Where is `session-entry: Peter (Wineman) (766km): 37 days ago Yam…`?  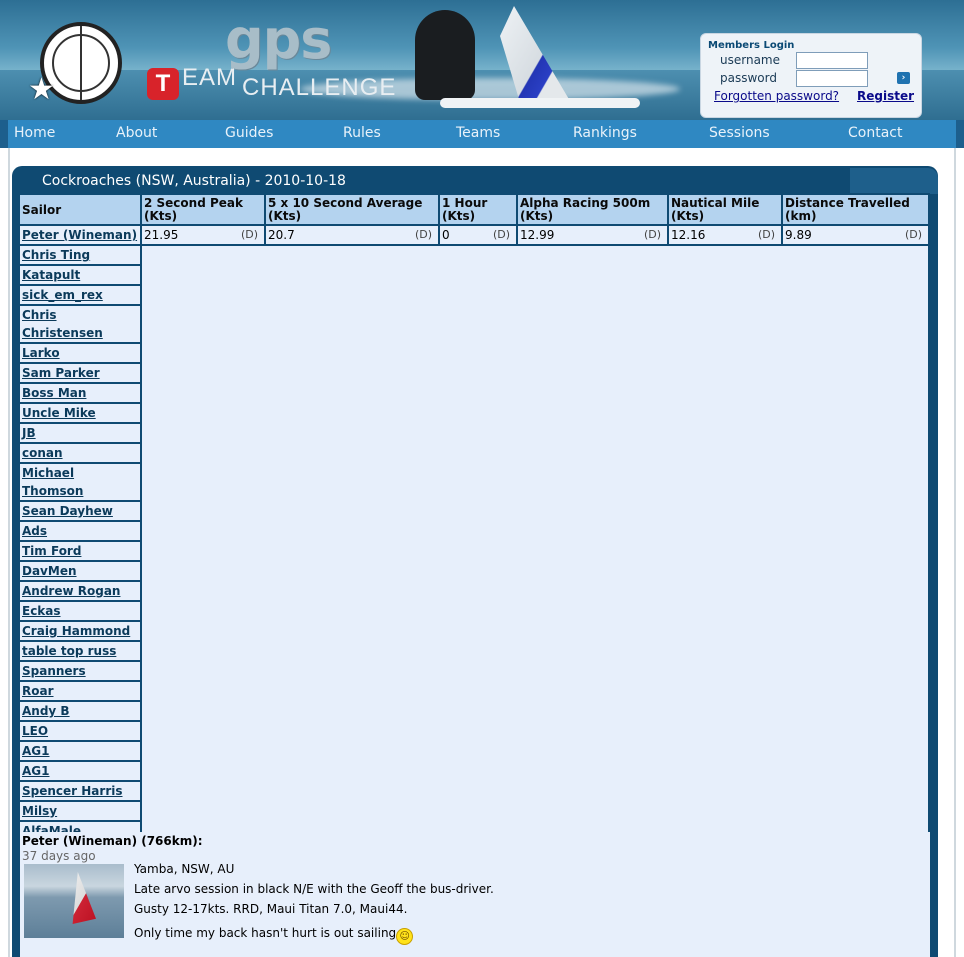 session-entry: Peter (Wineman) (766km): 37 days ago Yam… is located at coordinates (475, 894).